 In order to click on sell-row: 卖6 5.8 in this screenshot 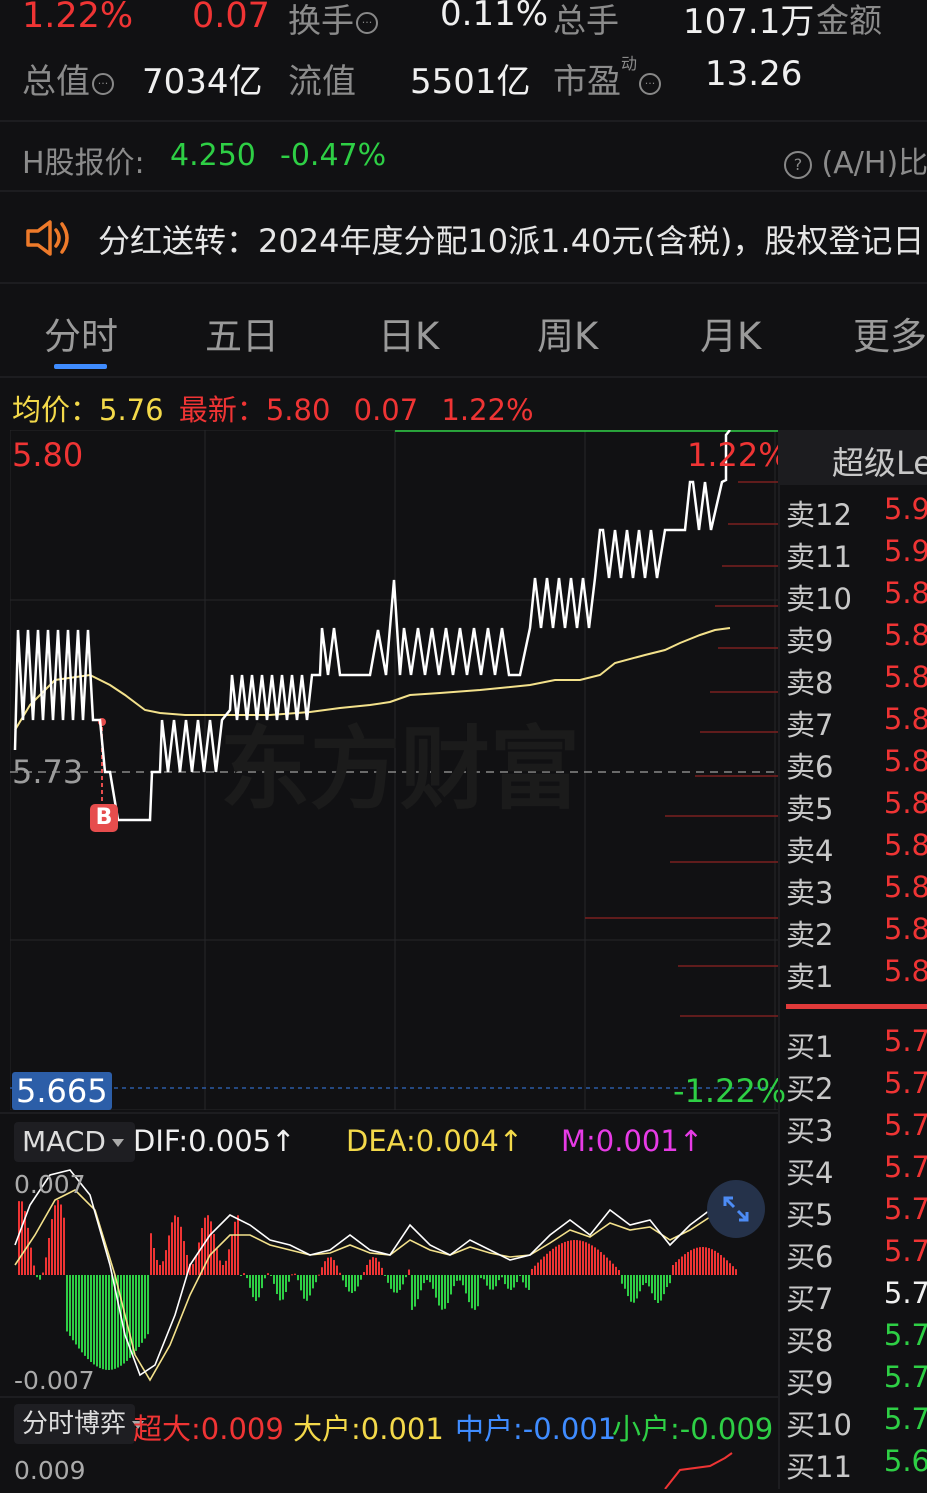, I will do `click(853, 763)`.